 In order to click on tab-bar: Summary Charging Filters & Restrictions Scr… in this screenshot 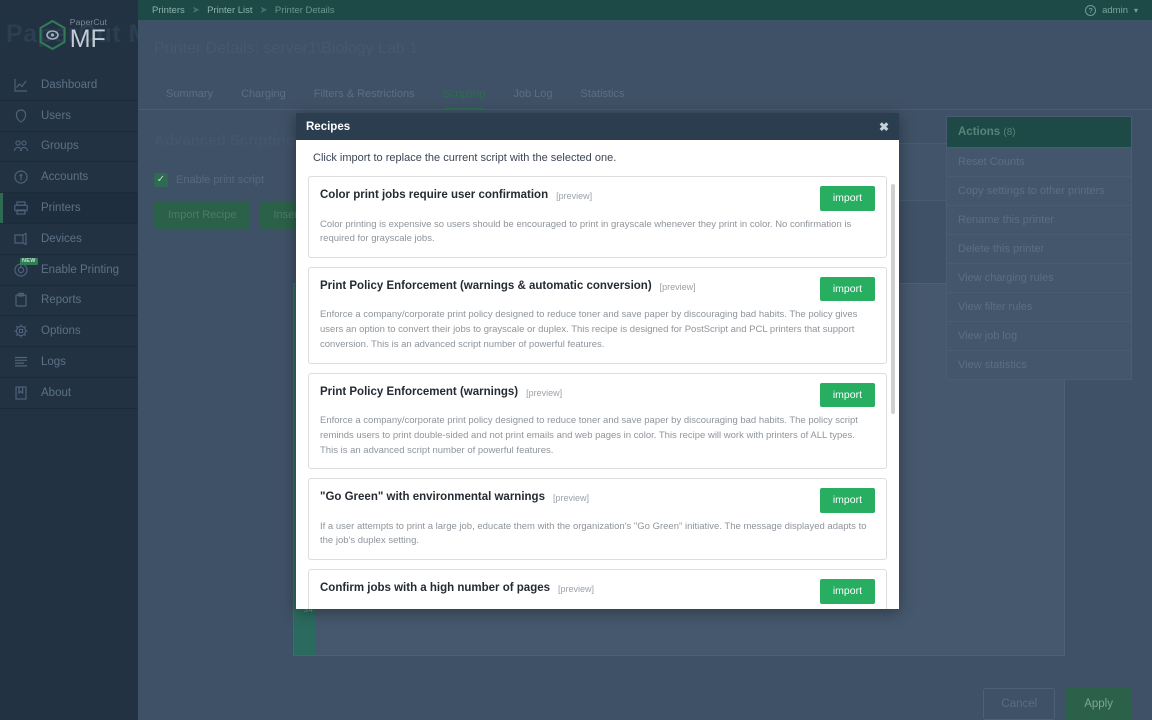, I will do `click(645, 91)`.